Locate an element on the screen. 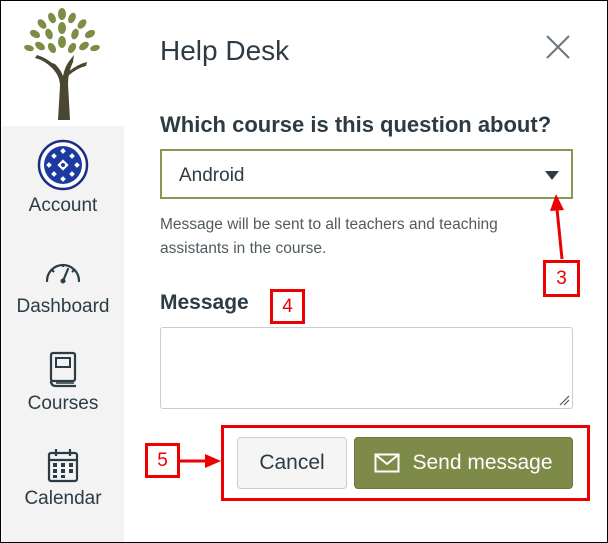  close-icon is located at coordinates (558, 47).